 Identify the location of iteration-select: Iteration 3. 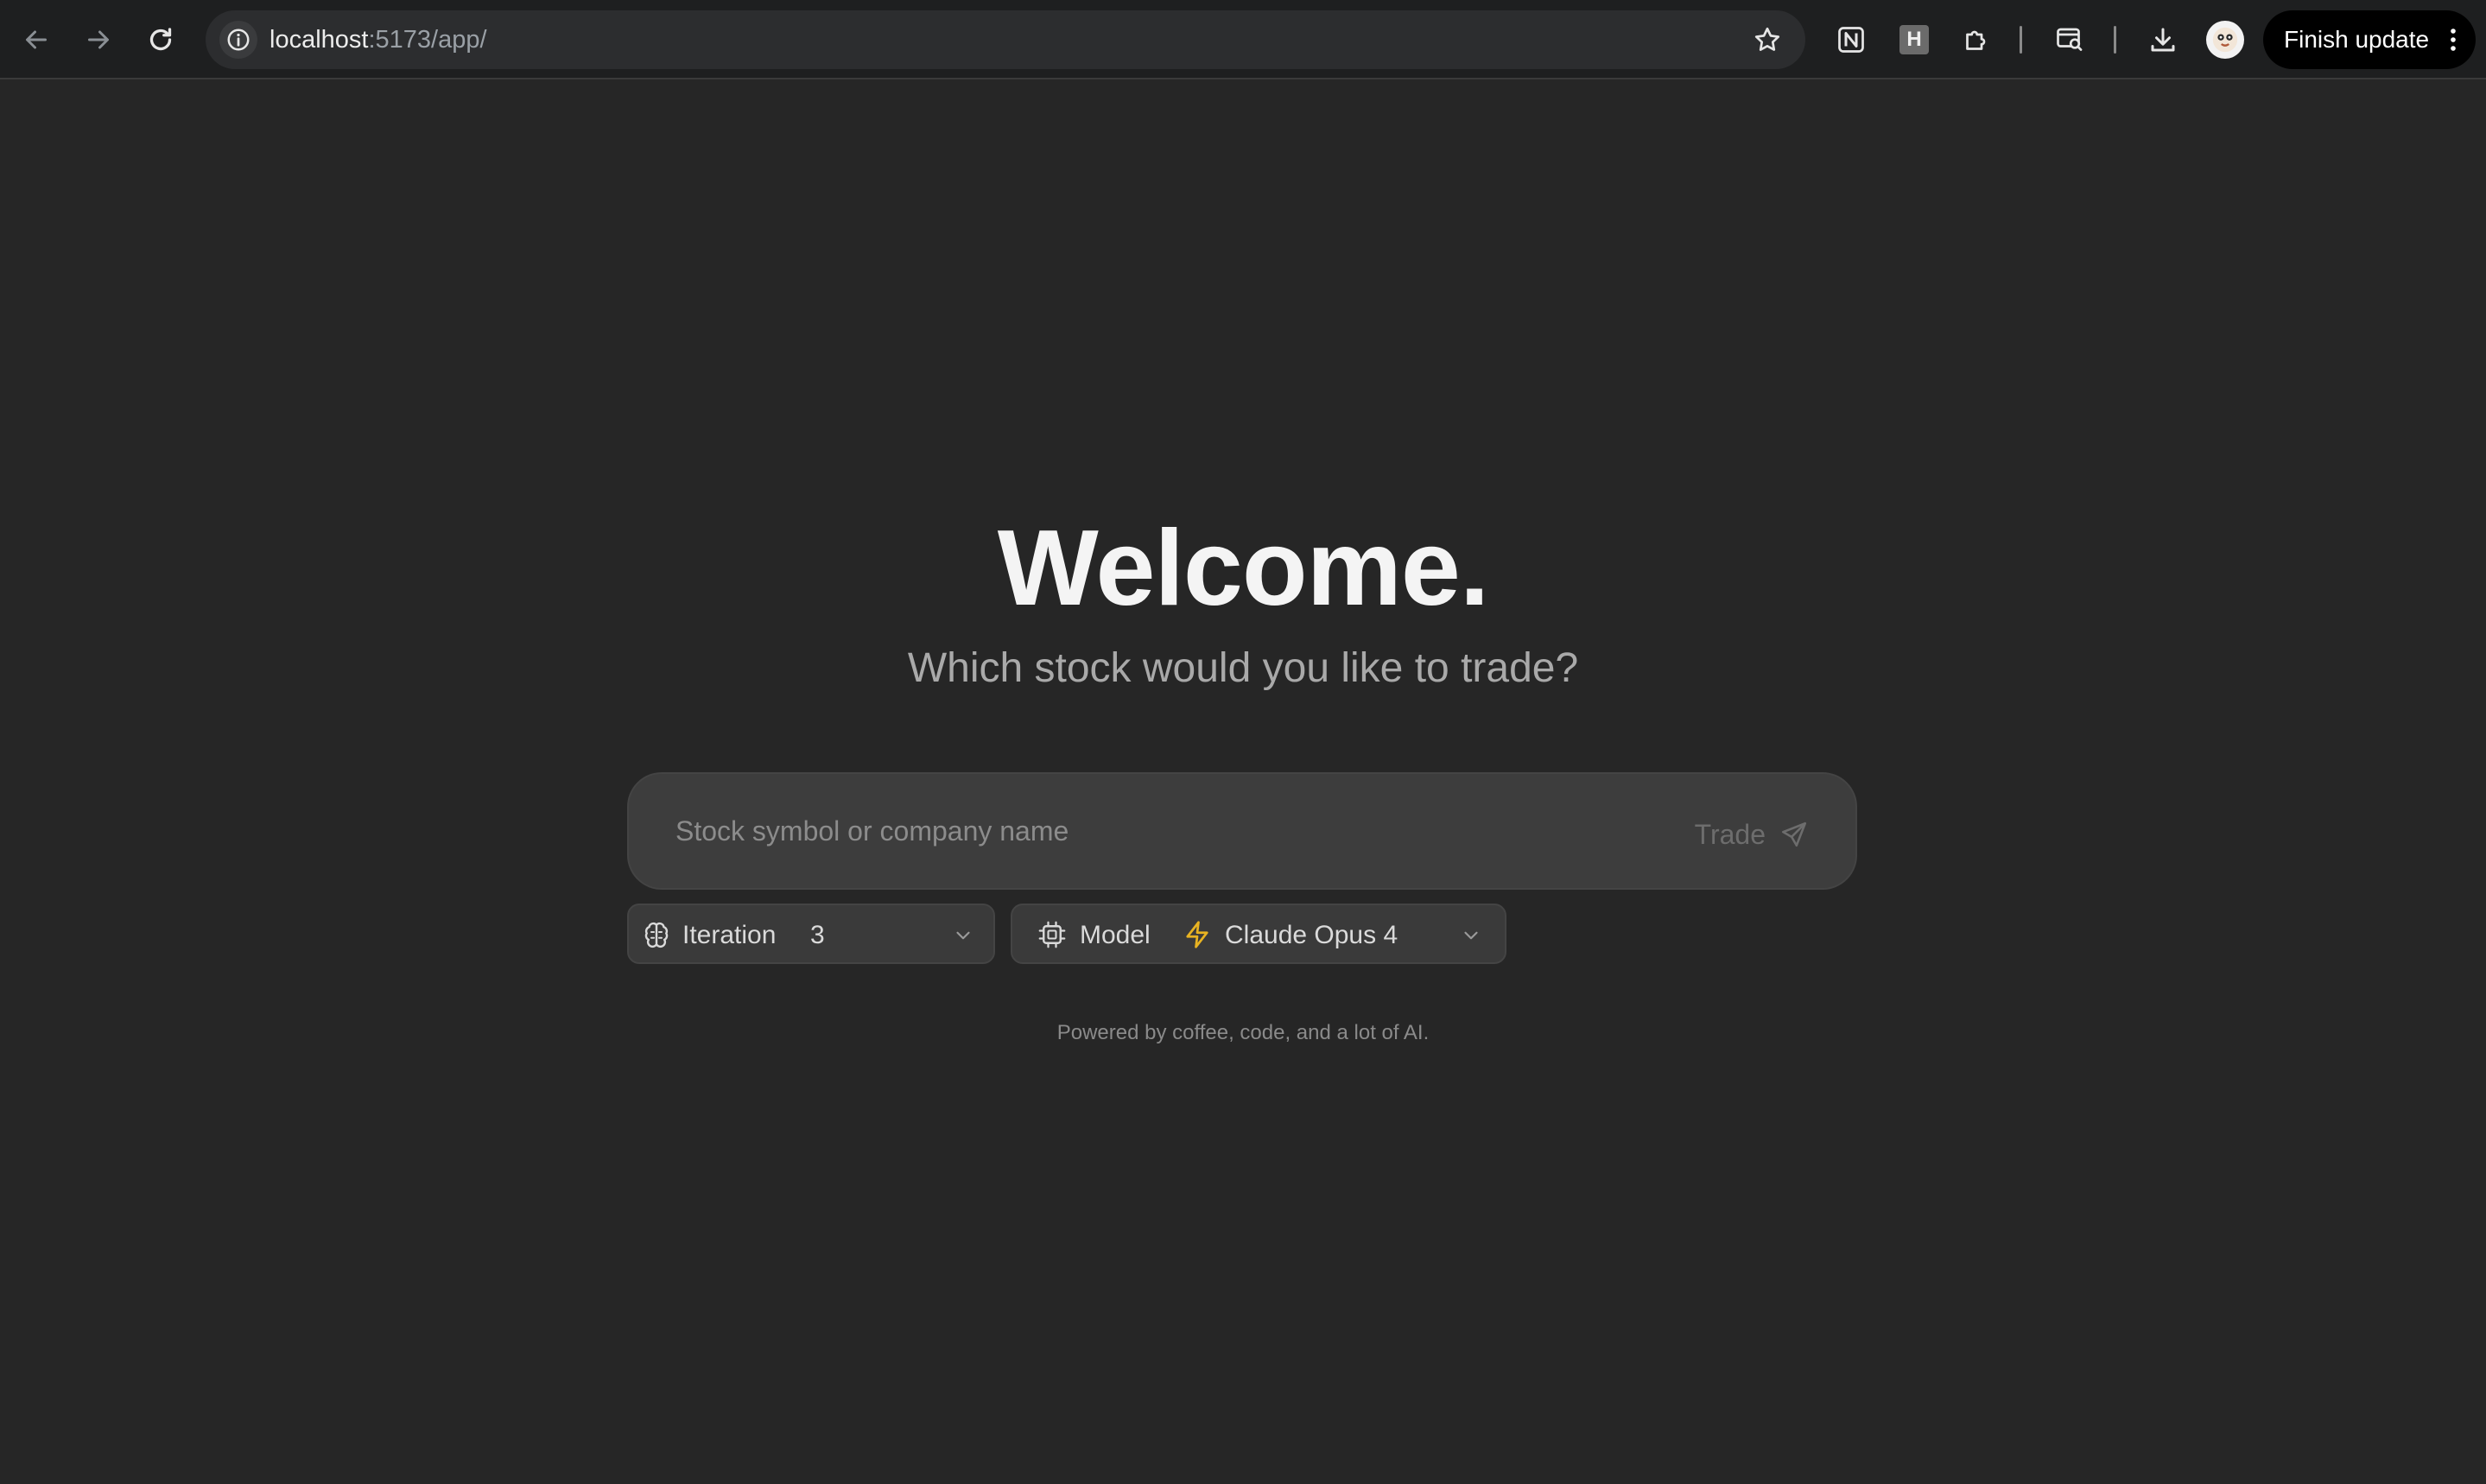
(811, 934).